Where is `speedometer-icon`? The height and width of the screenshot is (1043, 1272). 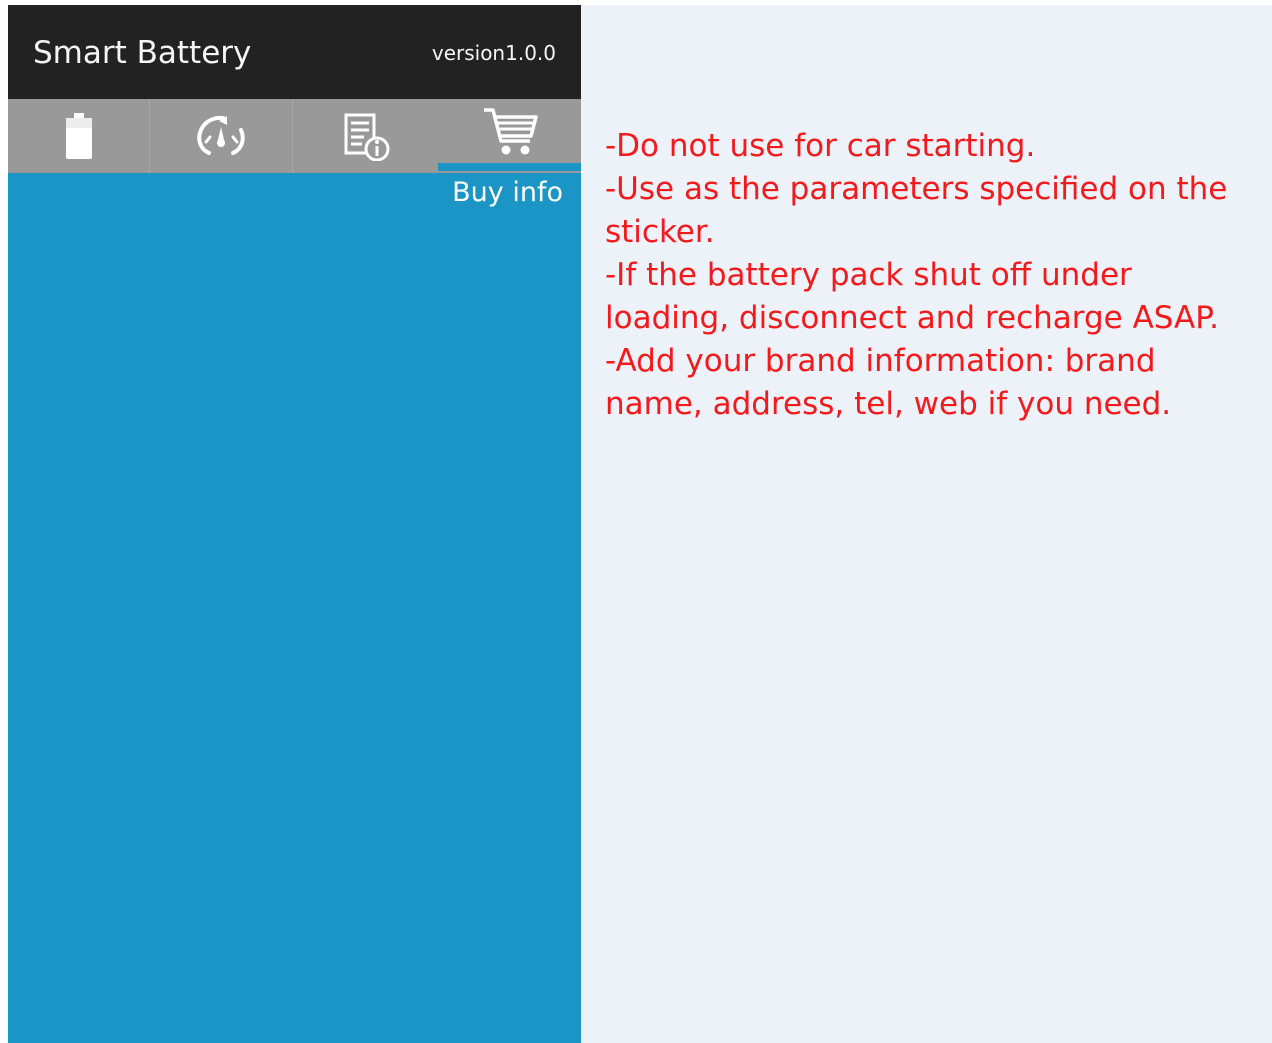
speedometer-icon is located at coordinates (221, 135).